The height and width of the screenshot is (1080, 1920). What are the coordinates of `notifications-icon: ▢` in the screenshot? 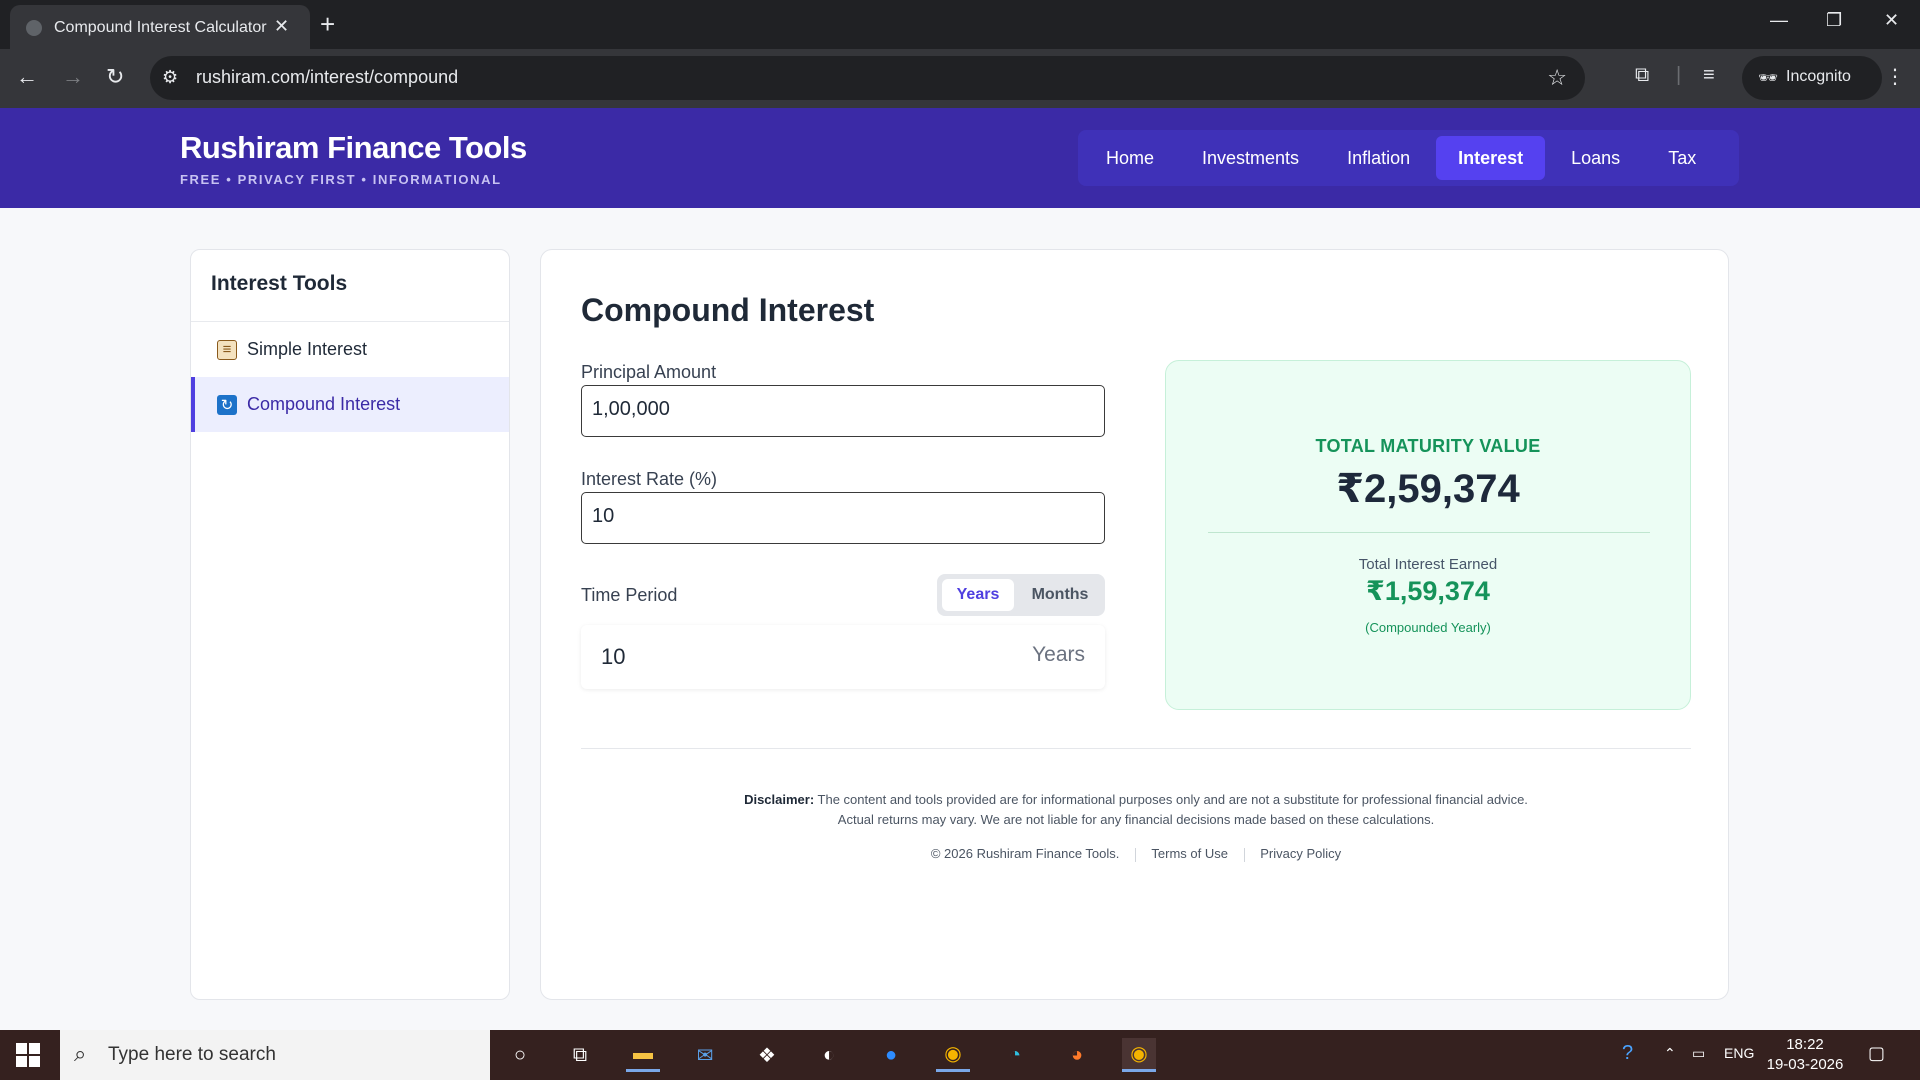 It's located at (1876, 1053).